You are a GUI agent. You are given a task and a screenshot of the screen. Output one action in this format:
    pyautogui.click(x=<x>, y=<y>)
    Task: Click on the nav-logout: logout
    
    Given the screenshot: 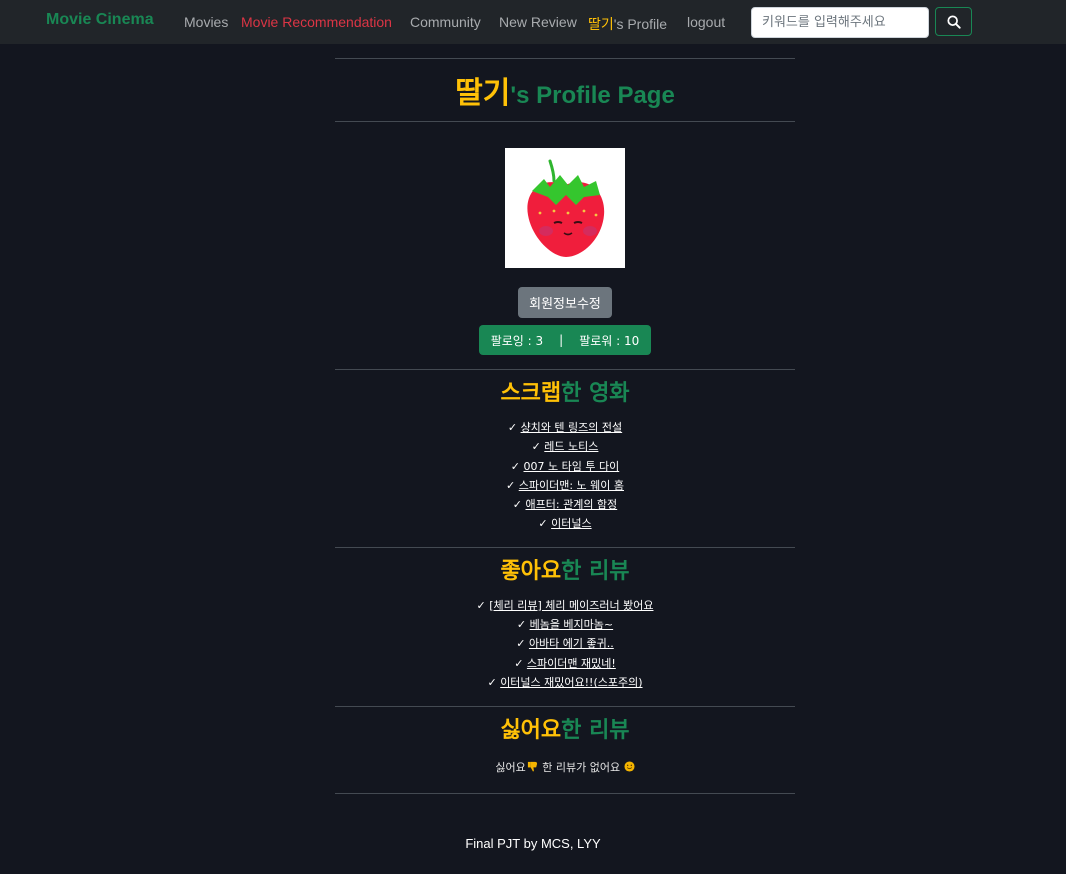 What is the action you would take?
    pyautogui.click(x=706, y=22)
    